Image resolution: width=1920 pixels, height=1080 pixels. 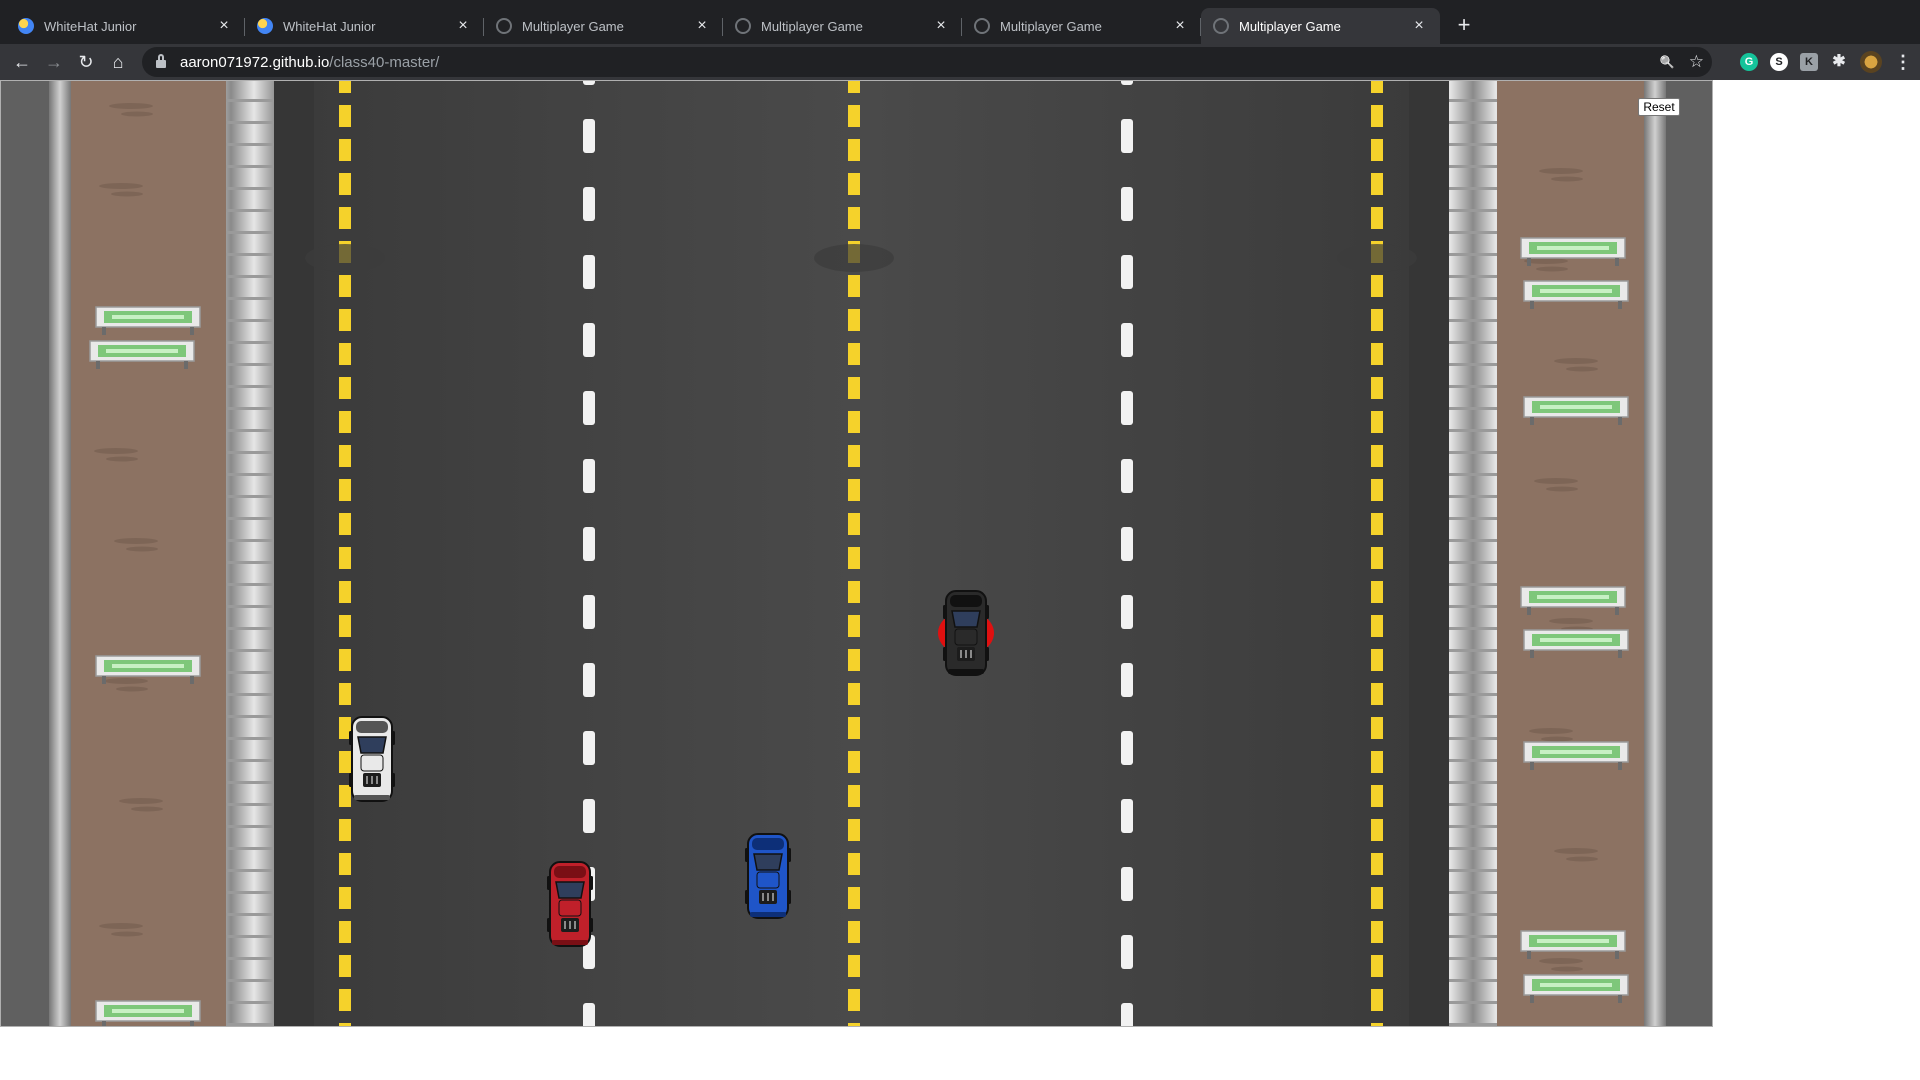 I want to click on profile-avatar, so click(x=1871, y=62).